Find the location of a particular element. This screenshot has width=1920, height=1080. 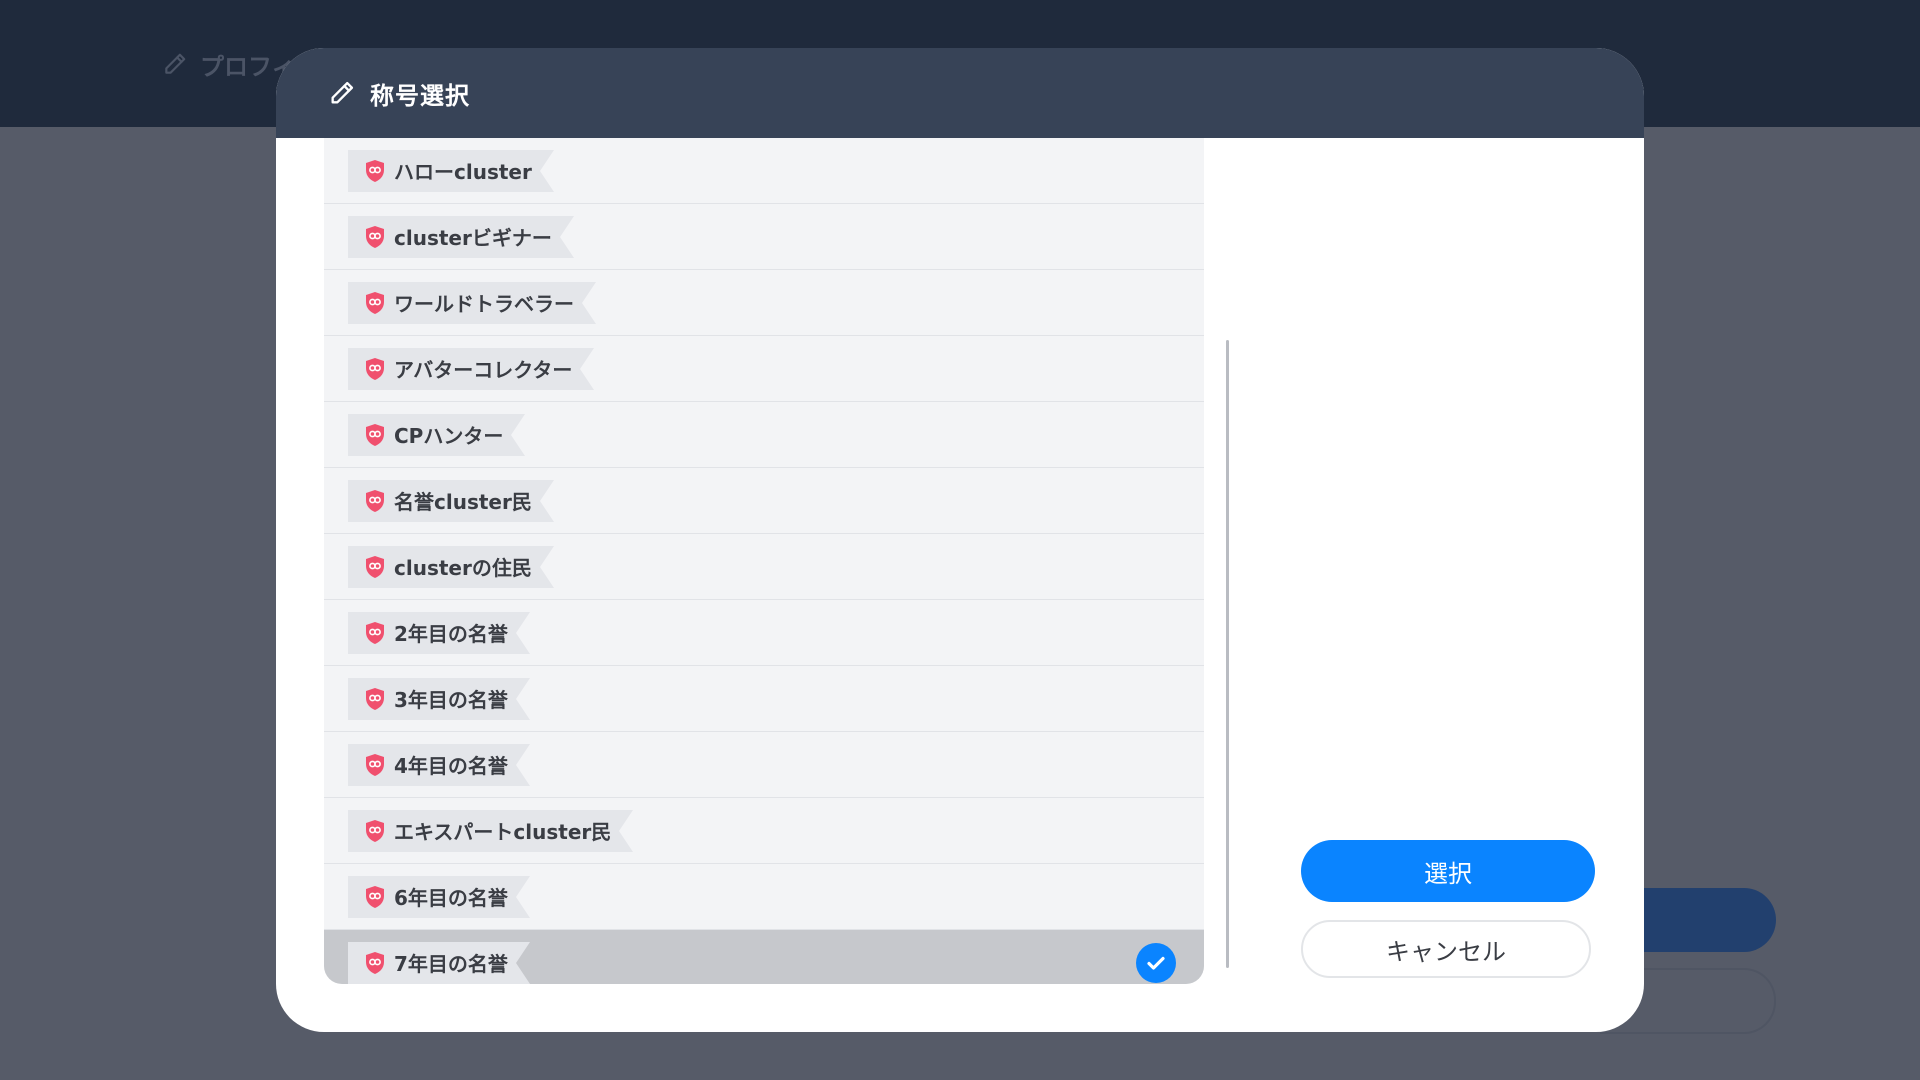

title-row: clusterビギナー is located at coordinates (764, 237).